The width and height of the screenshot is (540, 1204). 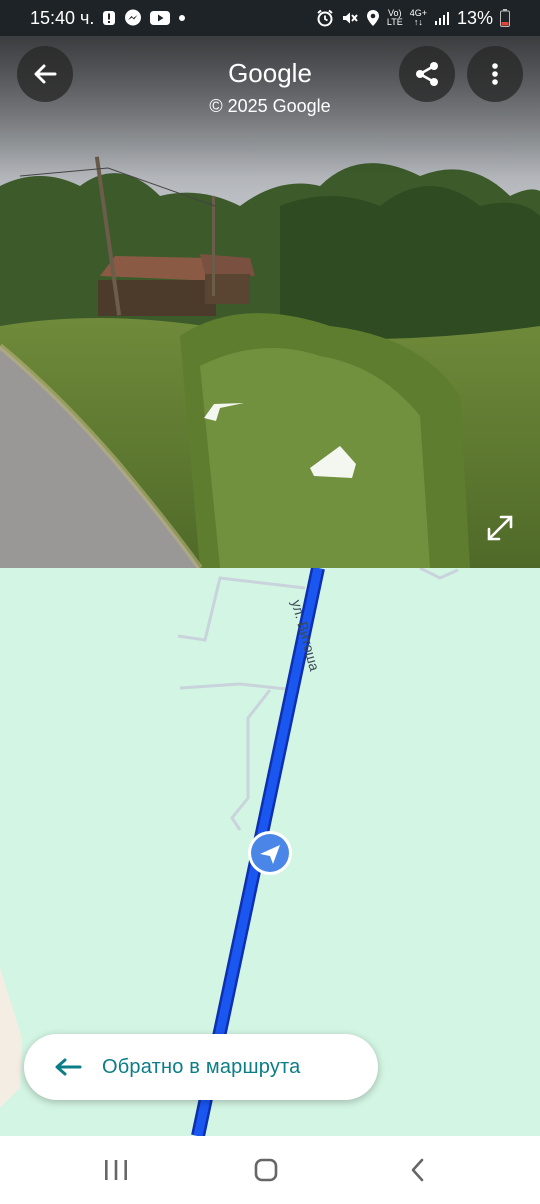 I want to click on volte-indicator: Vo) LTE, so click(x=395, y=18).